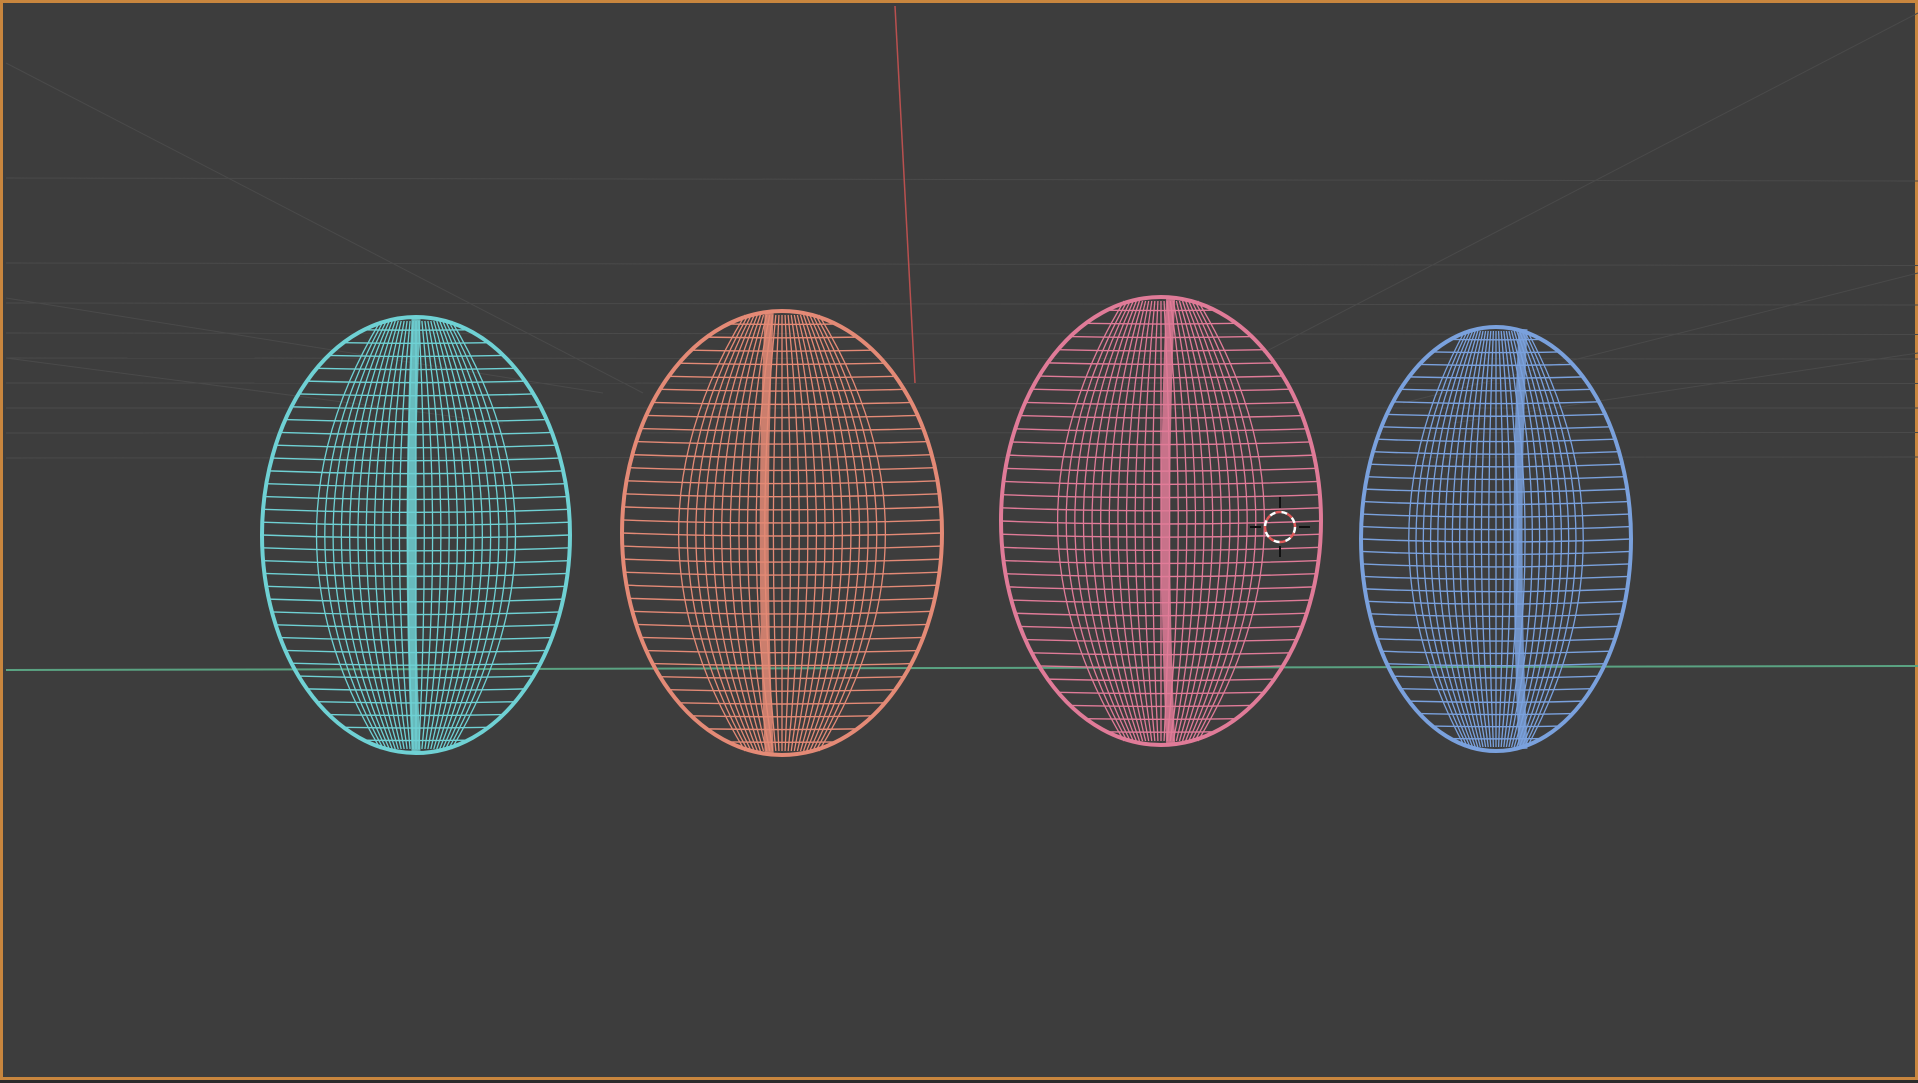 The width and height of the screenshot is (1918, 1083). Describe the element at coordinates (905, 194) in the screenshot. I see `z-axis-line` at that location.